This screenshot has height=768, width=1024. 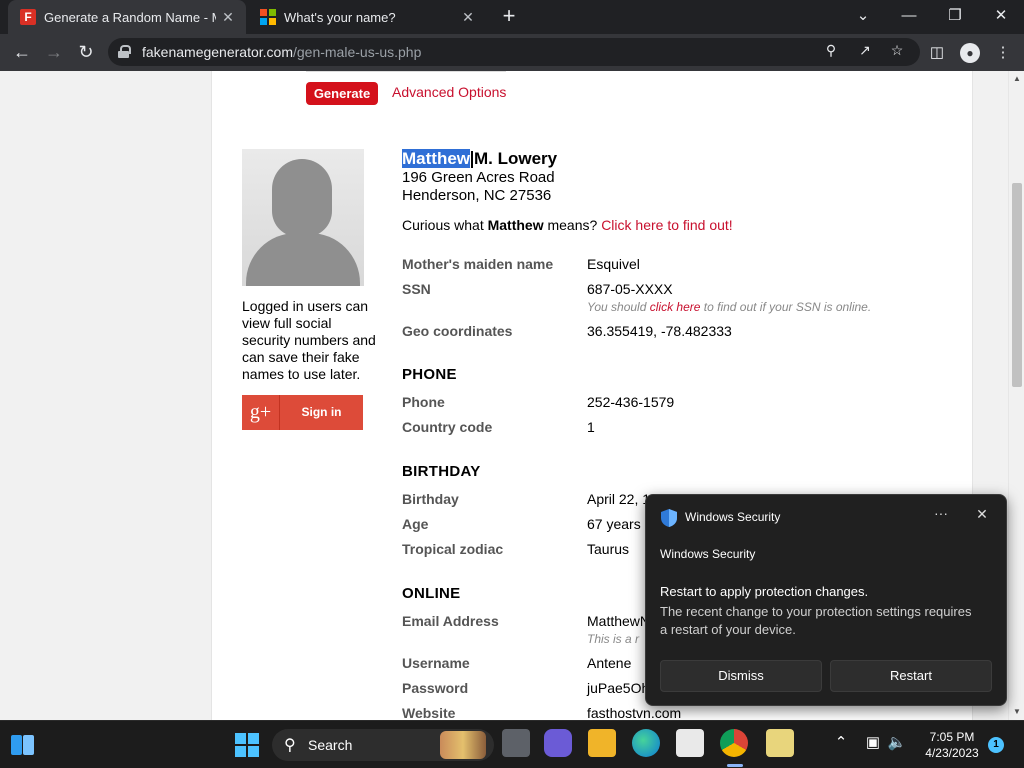 What do you see at coordinates (735, 765) in the screenshot?
I see `chrome-running-indicator` at bounding box center [735, 765].